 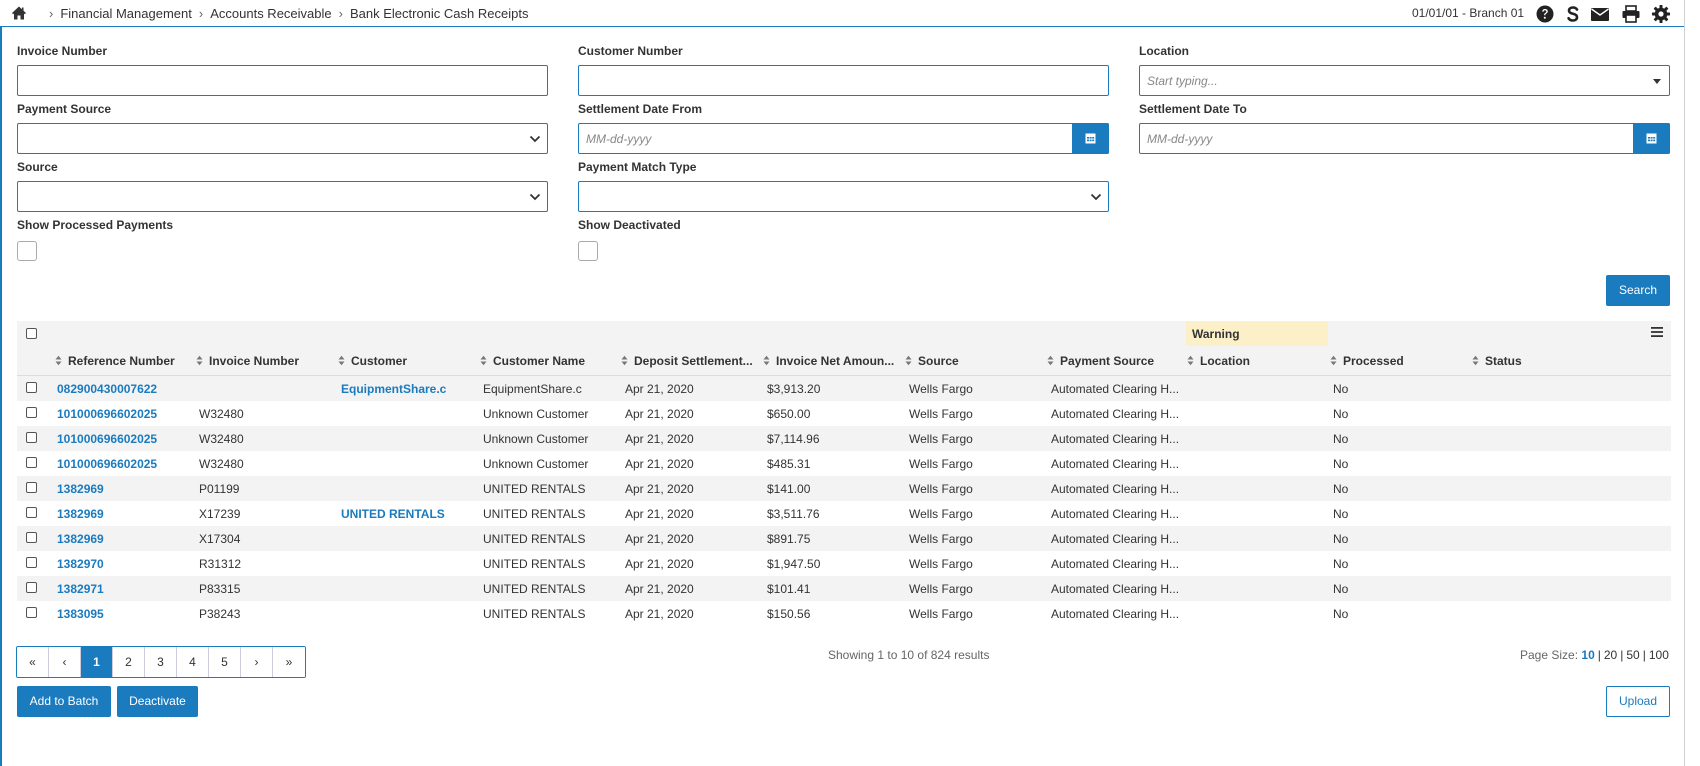 What do you see at coordinates (1573, 14) in the screenshot?
I see `dollar-s-icon` at bounding box center [1573, 14].